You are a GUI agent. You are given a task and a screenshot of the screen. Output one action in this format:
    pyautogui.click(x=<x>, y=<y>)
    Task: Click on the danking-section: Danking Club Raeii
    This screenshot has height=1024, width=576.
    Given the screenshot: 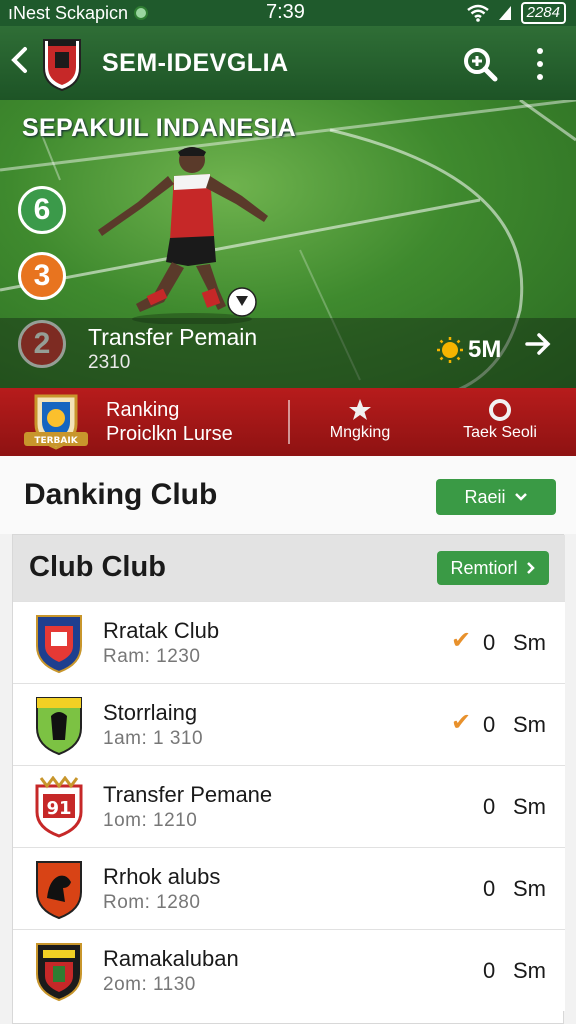 What is the action you would take?
    pyautogui.click(x=288, y=495)
    